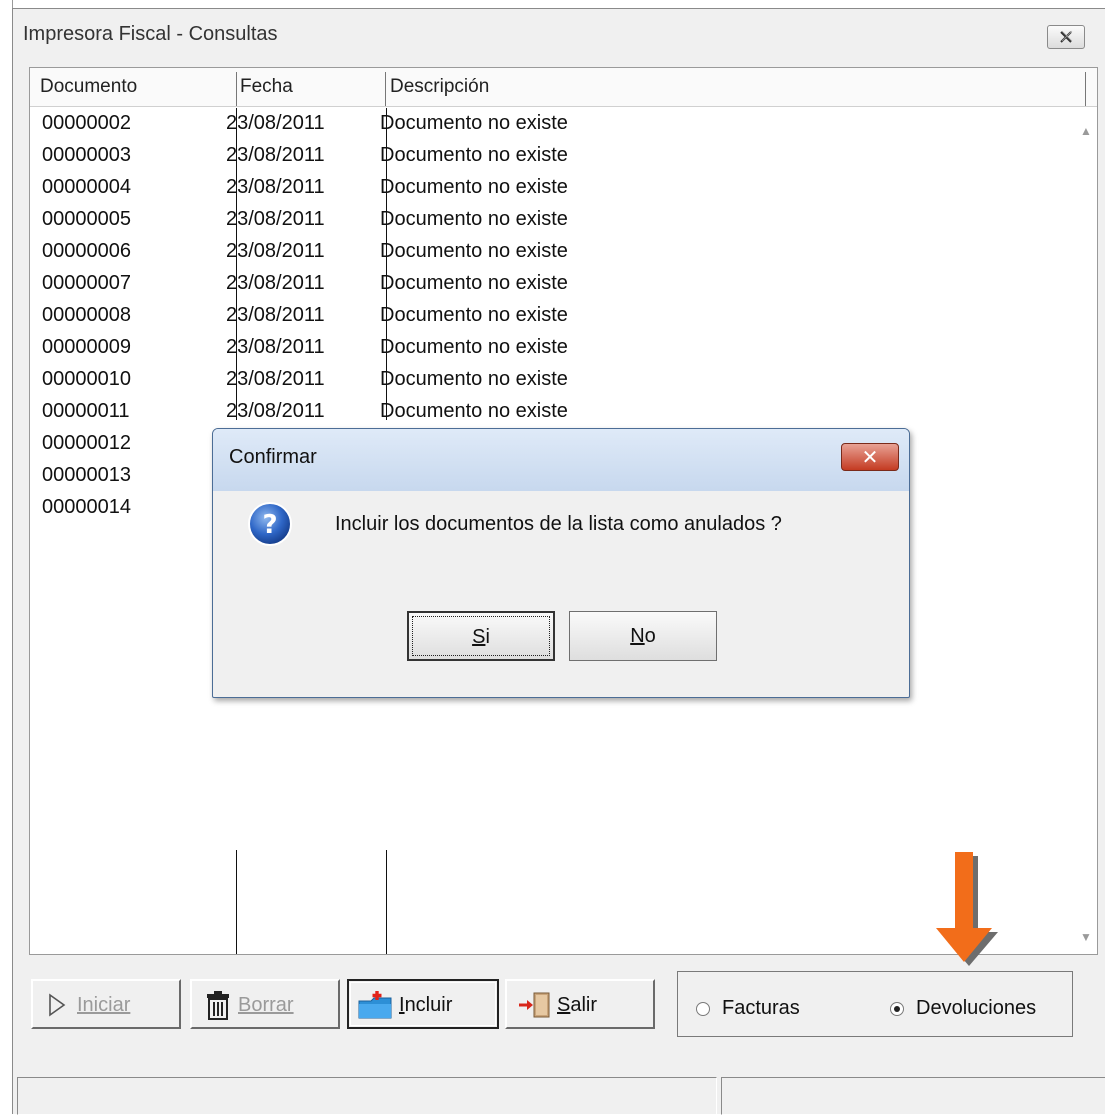 This screenshot has height=1115, width=1105. Describe the element at coordinates (650, 636) in the screenshot. I see `no-rest: o` at that location.